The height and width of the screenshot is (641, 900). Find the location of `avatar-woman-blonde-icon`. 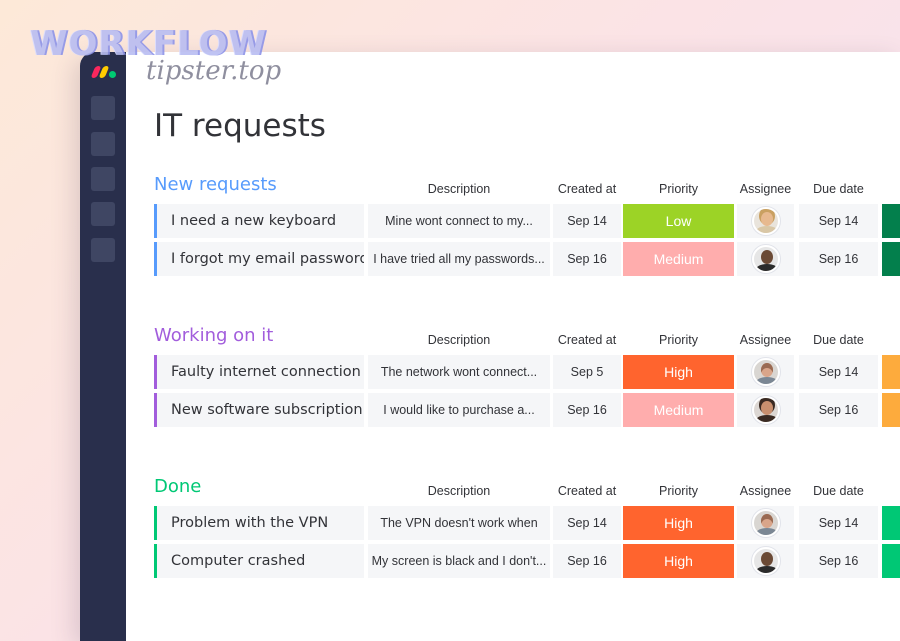

avatar-woman-blonde-icon is located at coordinates (765, 221).